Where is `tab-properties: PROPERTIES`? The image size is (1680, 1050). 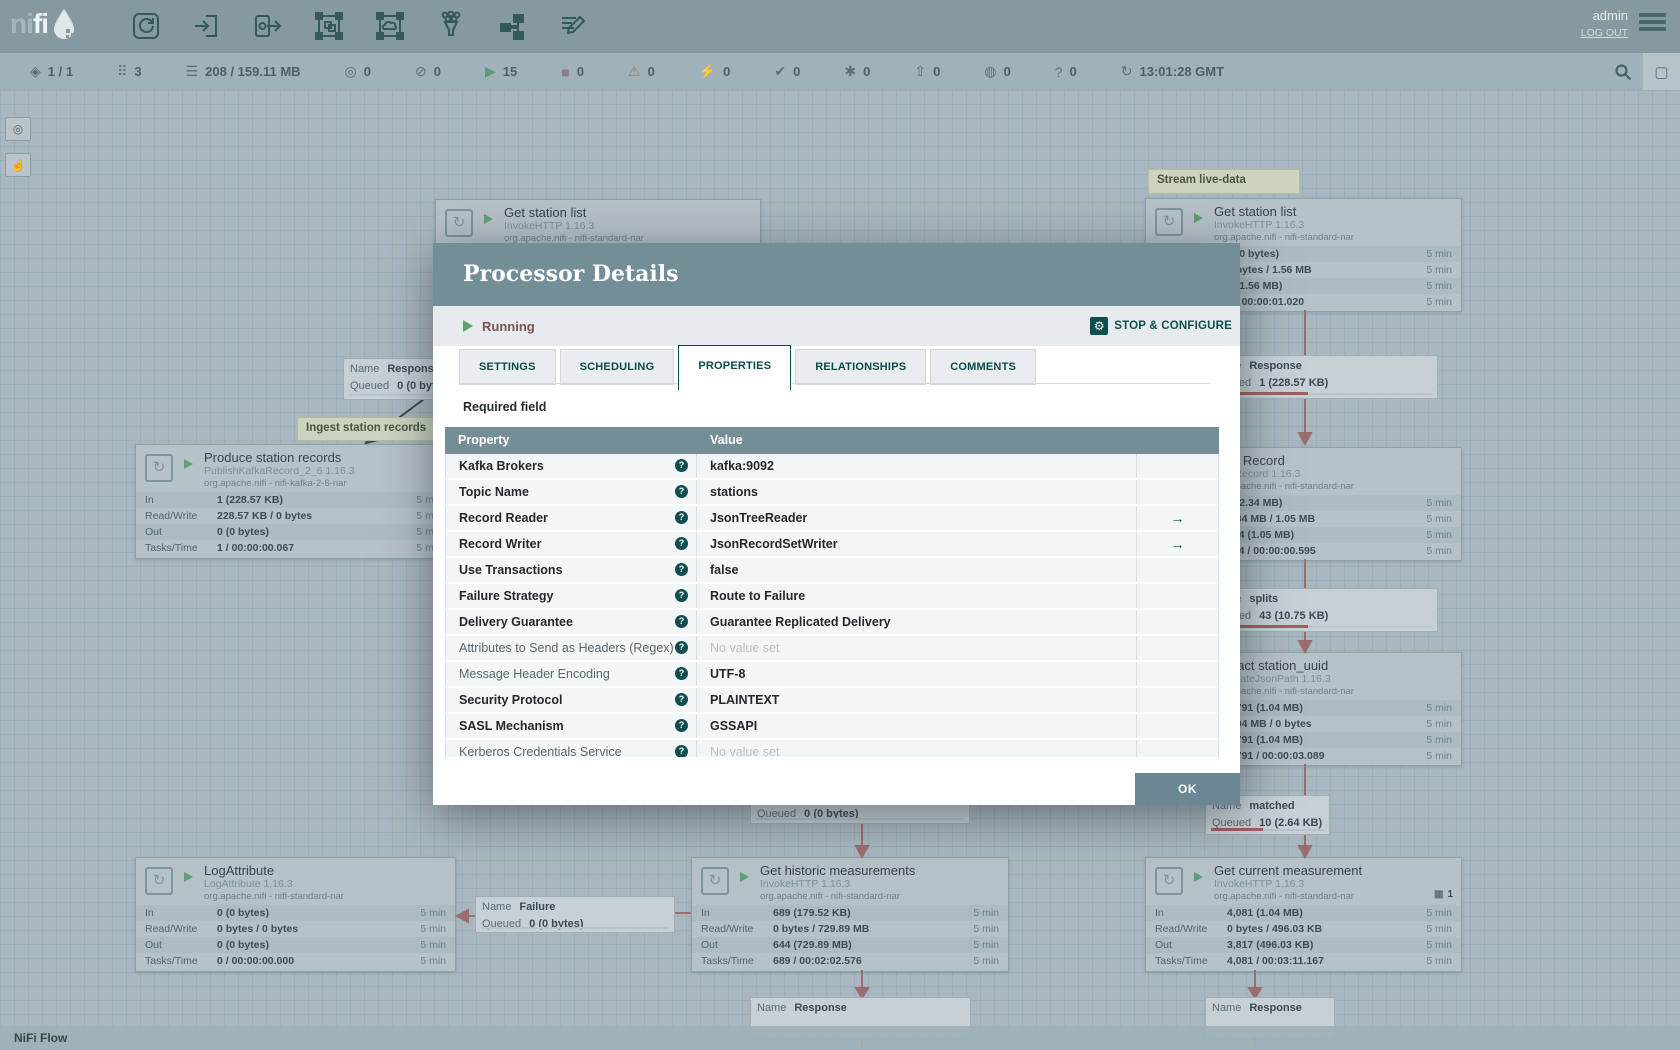
tab-properties: PROPERTIES is located at coordinates (735, 367).